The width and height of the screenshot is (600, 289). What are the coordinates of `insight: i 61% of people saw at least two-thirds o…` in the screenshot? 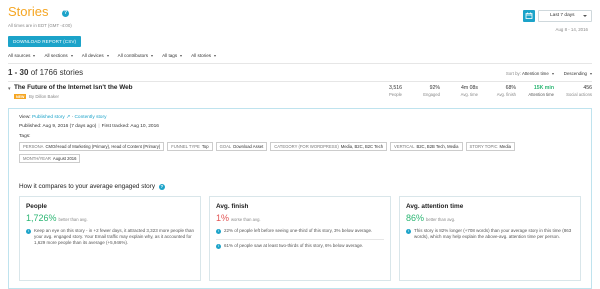 It's located at (300, 246).